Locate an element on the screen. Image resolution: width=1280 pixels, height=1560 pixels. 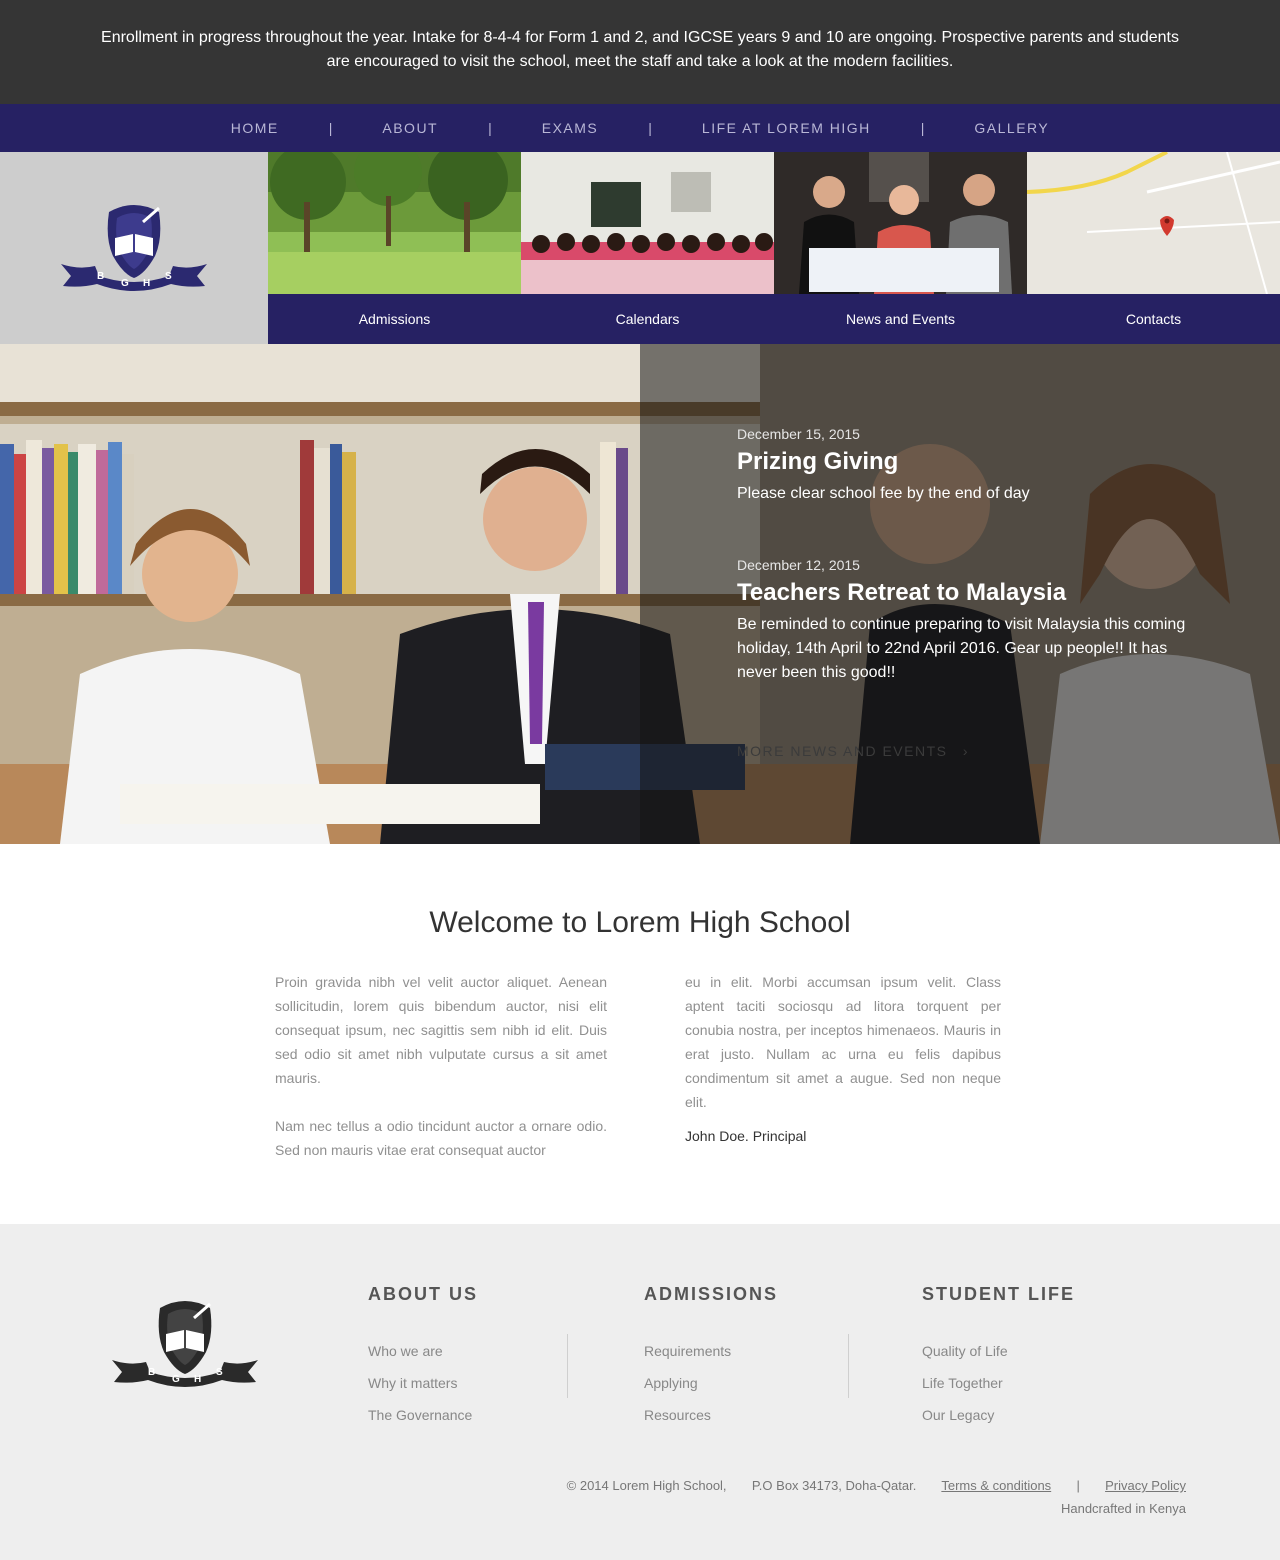
footer-link-our-legacy: Our Legacy is located at coordinates (998, 1415).